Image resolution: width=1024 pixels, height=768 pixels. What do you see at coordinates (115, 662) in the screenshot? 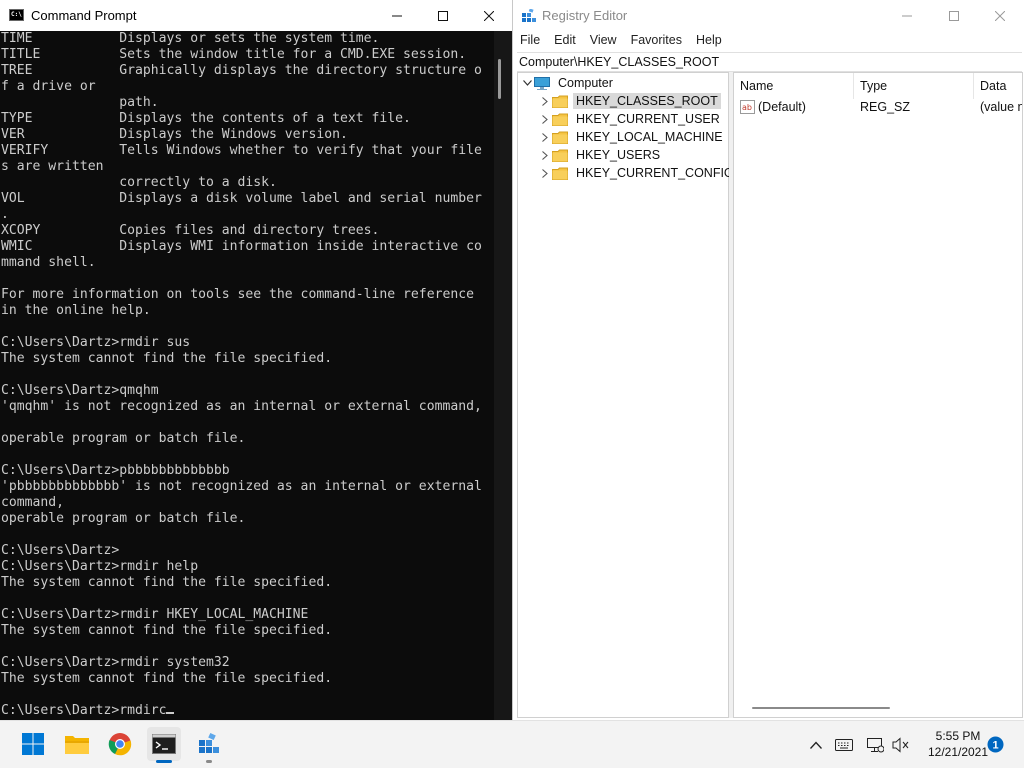
I see `console-line: C:\Users\Dartz>rmdir system32` at bounding box center [115, 662].